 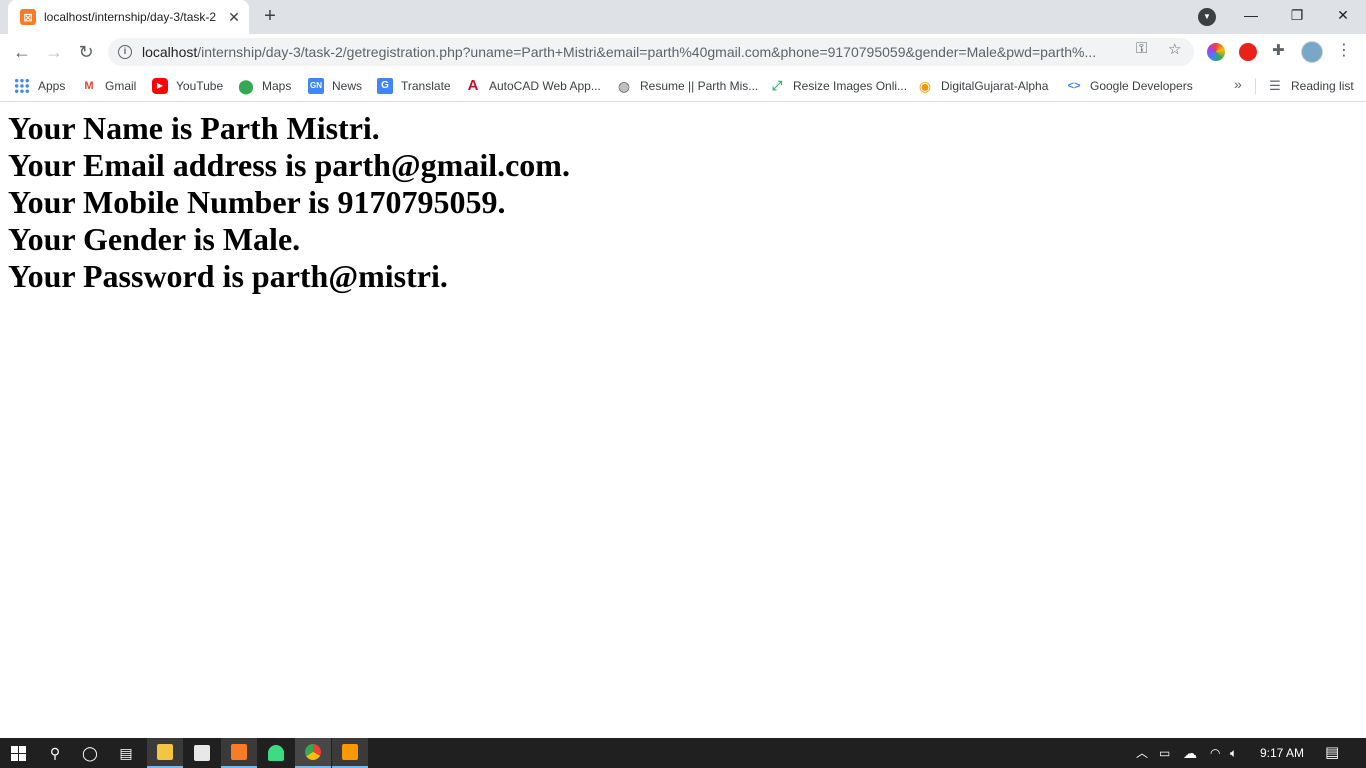 What do you see at coordinates (257, 202) in the screenshot?
I see `mobile-line: Your Mobile Number is 9170795059.` at bounding box center [257, 202].